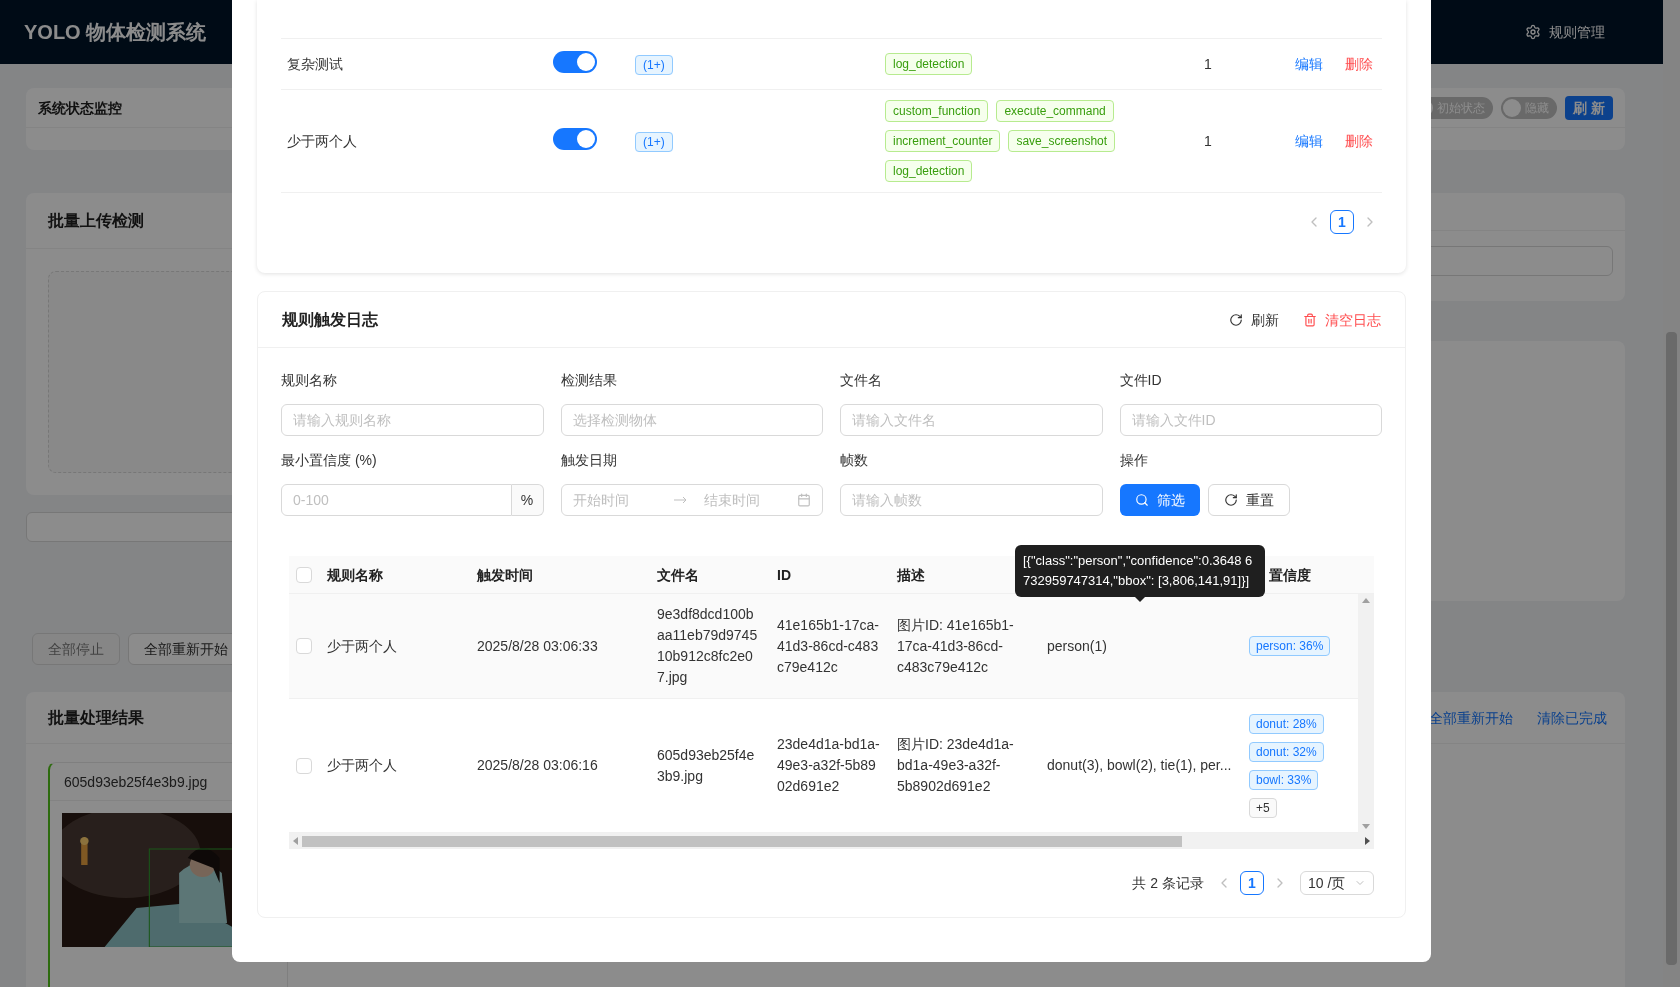 Image resolution: width=1680 pixels, height=987 pixels. Describe the element at coordinates (1140, 599) in the screenshot. I see `tooltip-arrow` at that location.